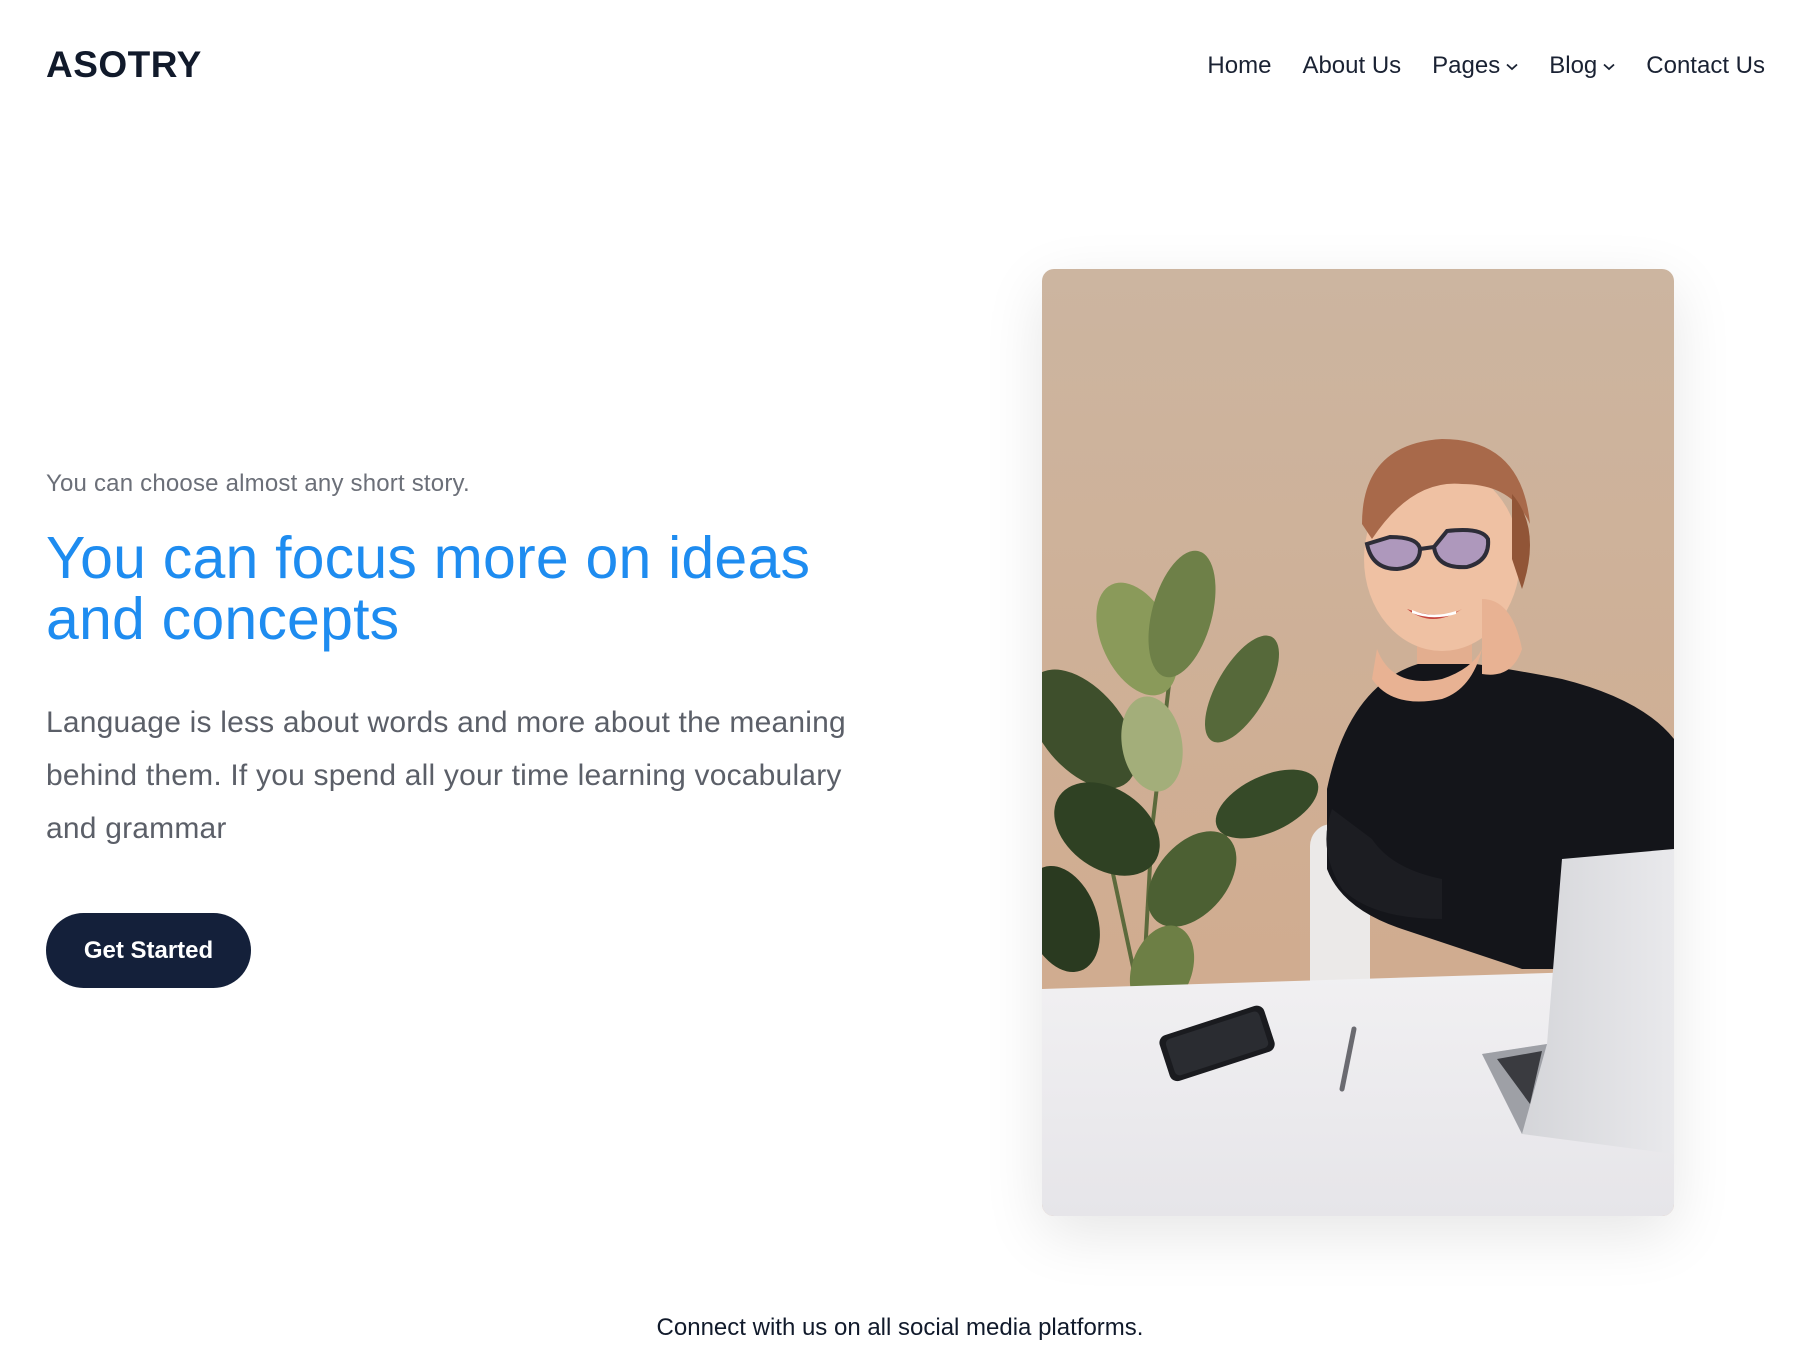 The image size is (1800, 1350). What do you see at coordinates (428, 588) in the screenshot?
I see `hero-headline: You can focus more on ideas and concepts` at bounding box center [428, 588].